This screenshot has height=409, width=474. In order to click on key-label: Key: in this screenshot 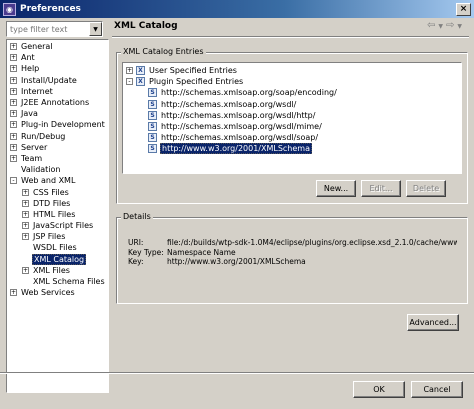, I will do `click(136, 261)`.